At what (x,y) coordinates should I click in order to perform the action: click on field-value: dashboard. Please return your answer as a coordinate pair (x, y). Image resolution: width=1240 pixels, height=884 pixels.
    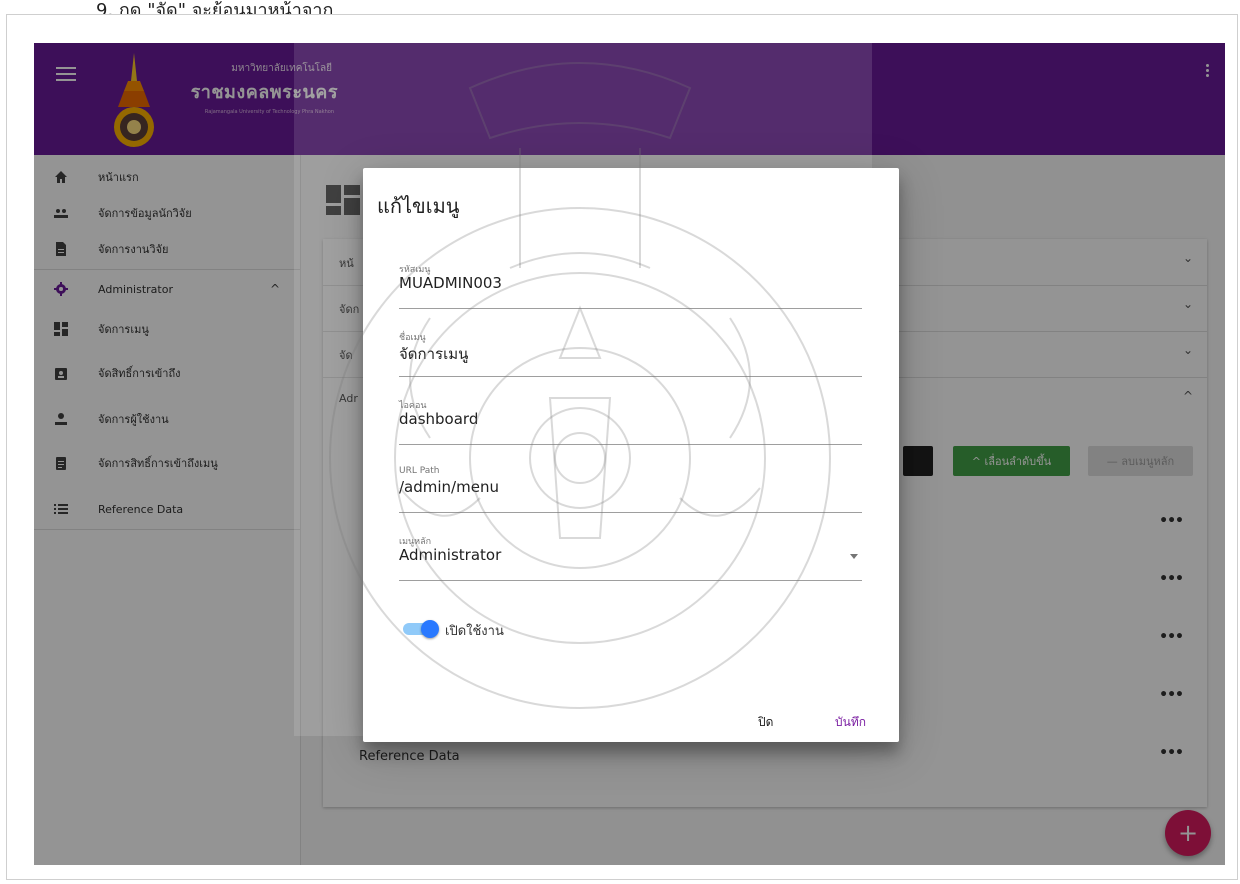
    Looking at the image, I should click on (438, 419).